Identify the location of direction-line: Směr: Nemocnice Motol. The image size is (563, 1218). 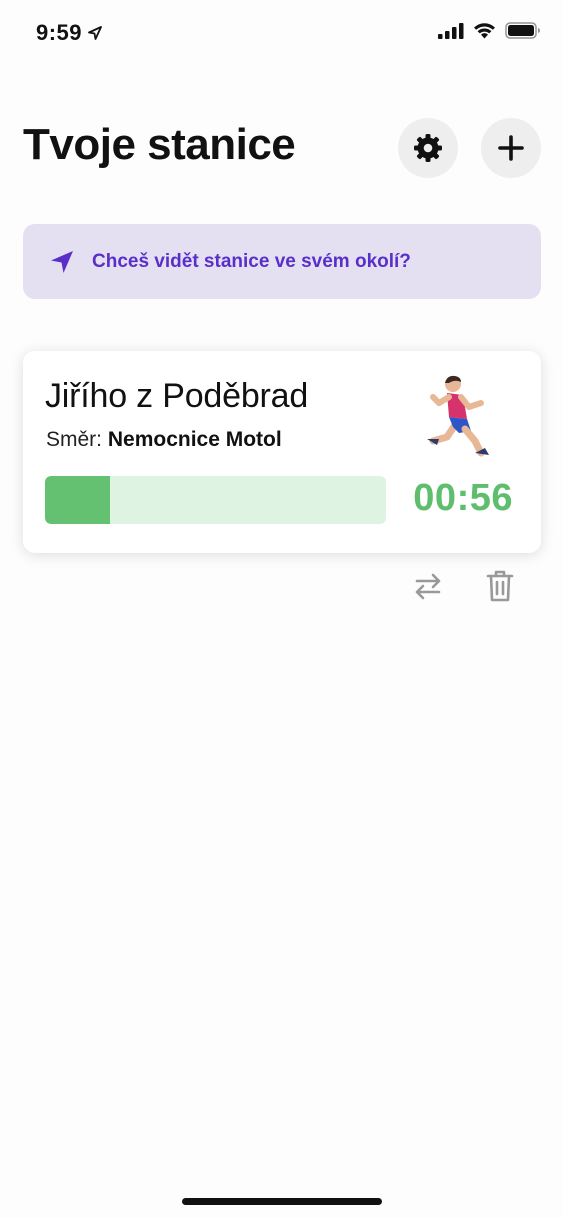
(164, 440).